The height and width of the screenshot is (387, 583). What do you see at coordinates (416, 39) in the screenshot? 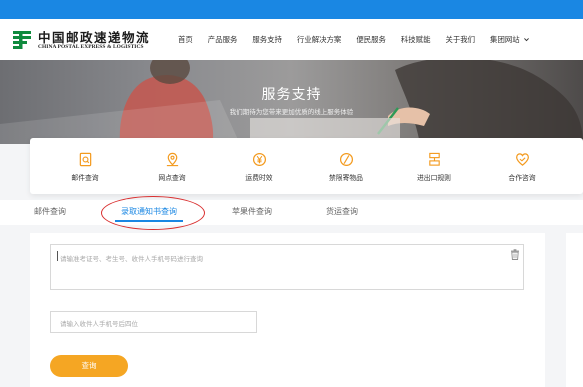
I see `nav-item-technology: 科技赋能` at bounding box center [416, 39].